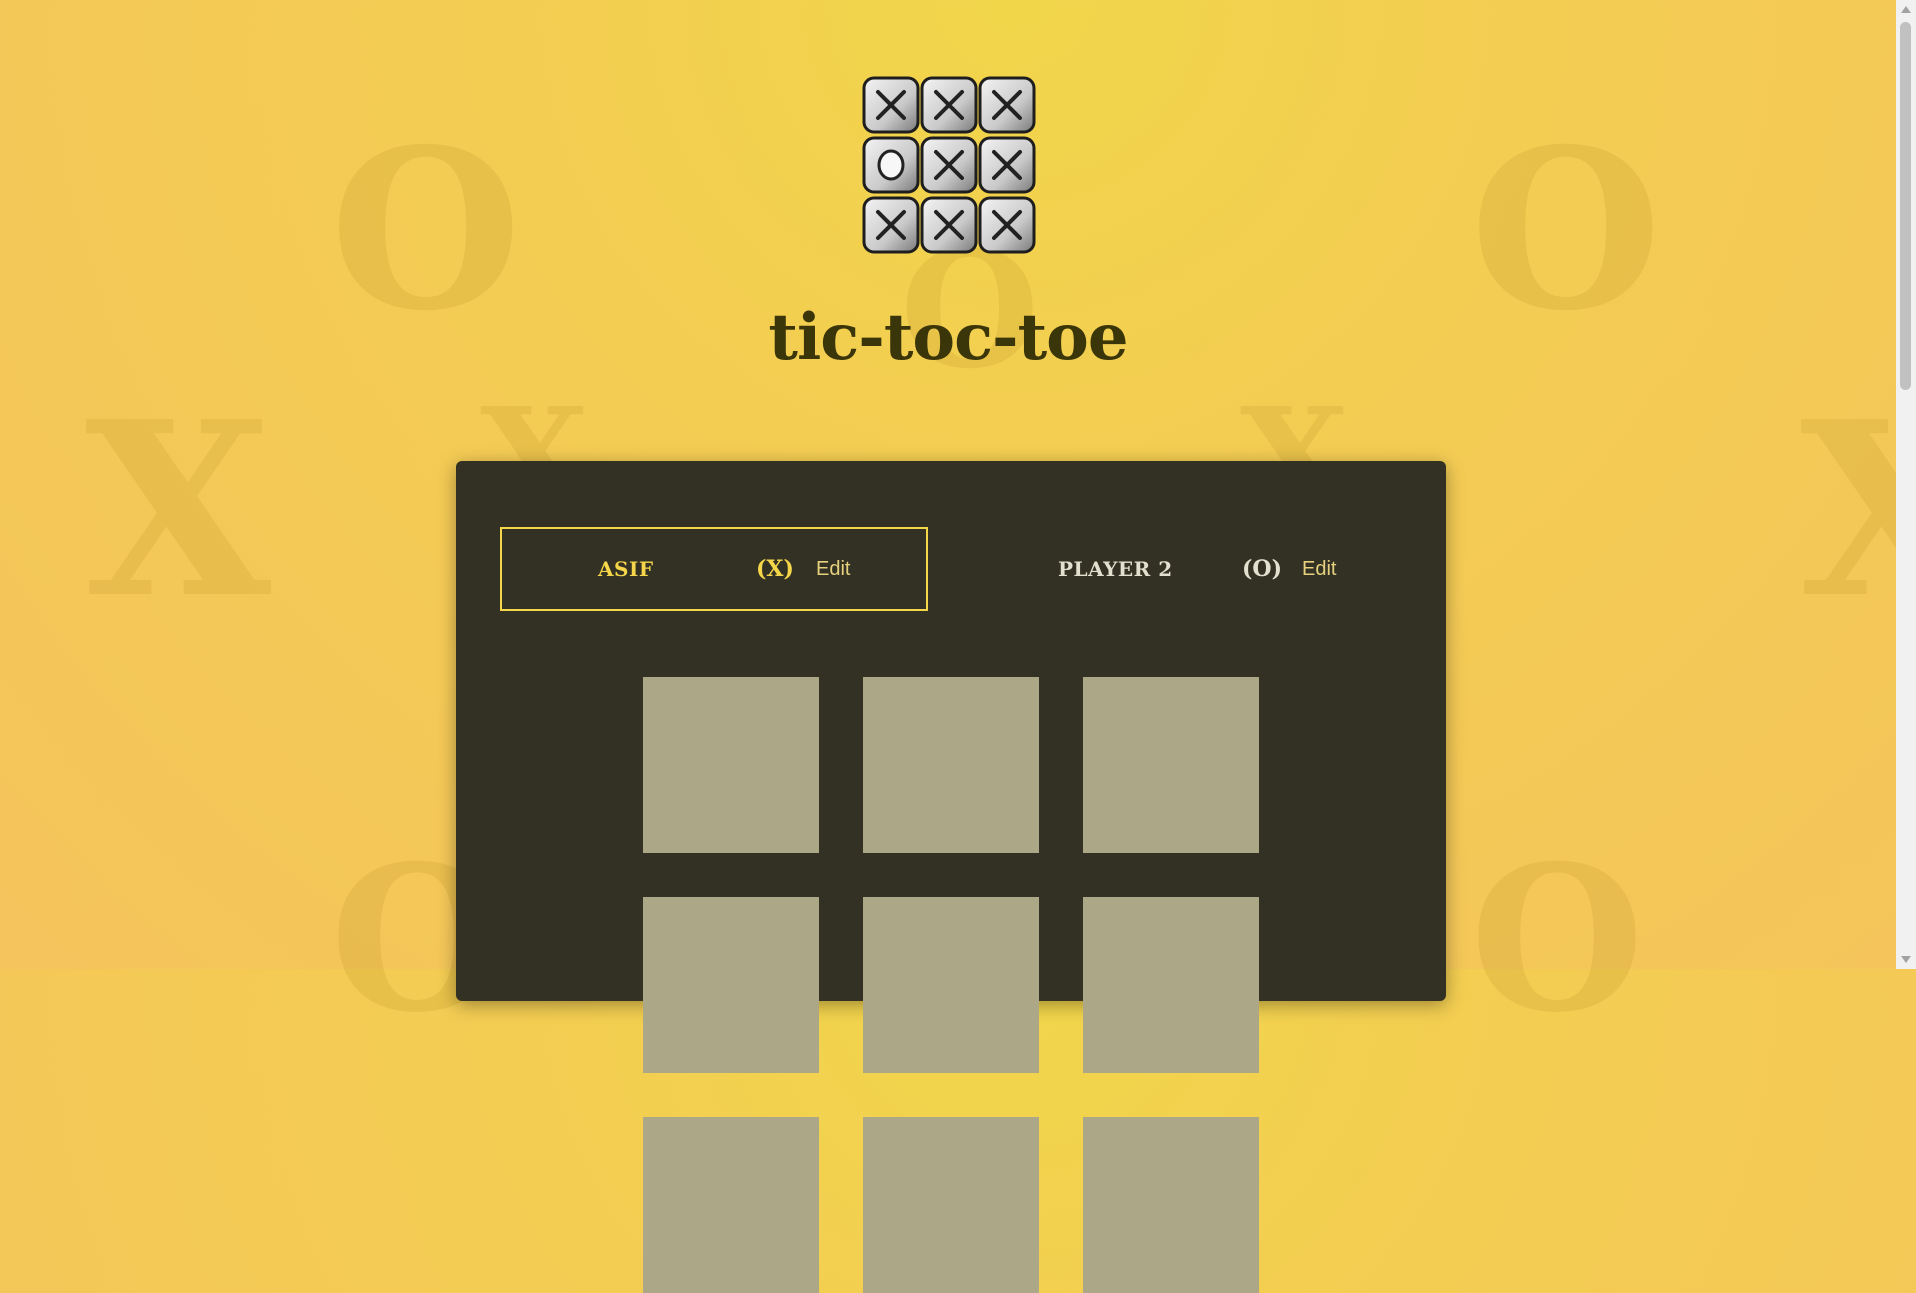 Image resolution: width=1916 pixels, height=1293 pixels. I want to click on logo-icon, so click(949, 165).